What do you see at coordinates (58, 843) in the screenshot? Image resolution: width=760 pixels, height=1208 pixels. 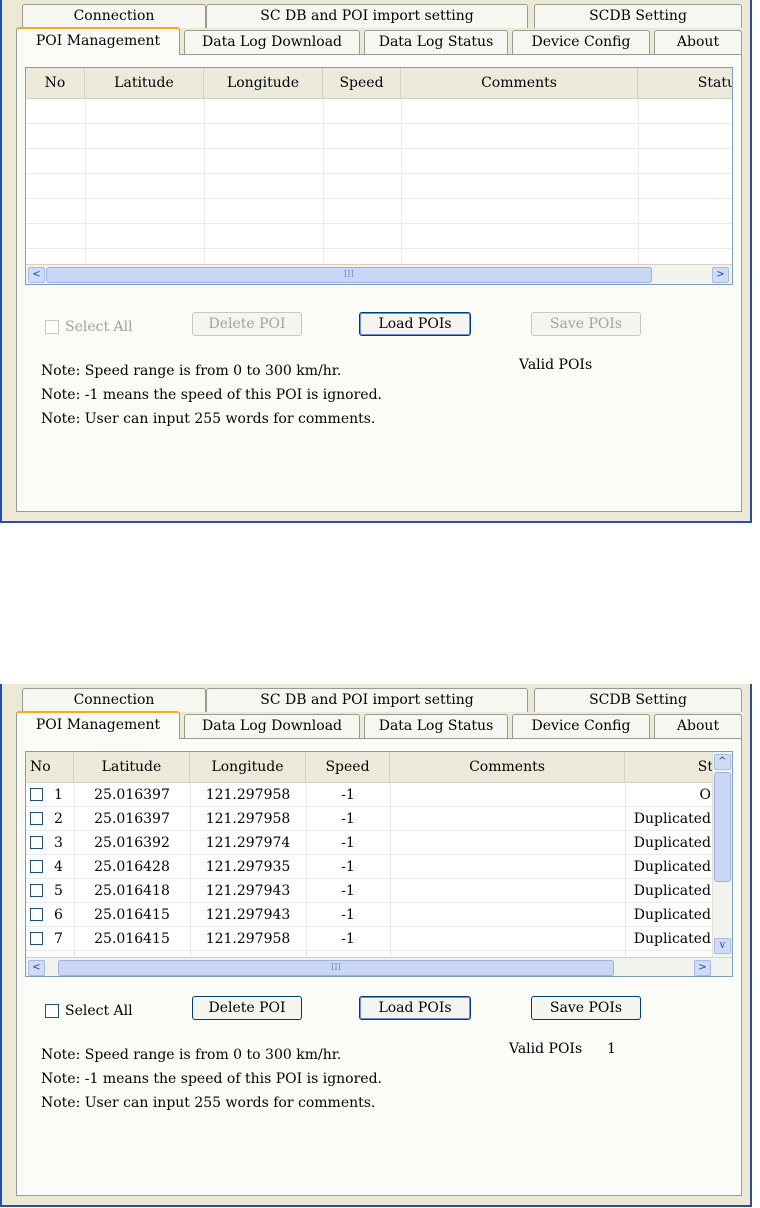 I see `cell-no: 3` at bounding box center [58, 843].